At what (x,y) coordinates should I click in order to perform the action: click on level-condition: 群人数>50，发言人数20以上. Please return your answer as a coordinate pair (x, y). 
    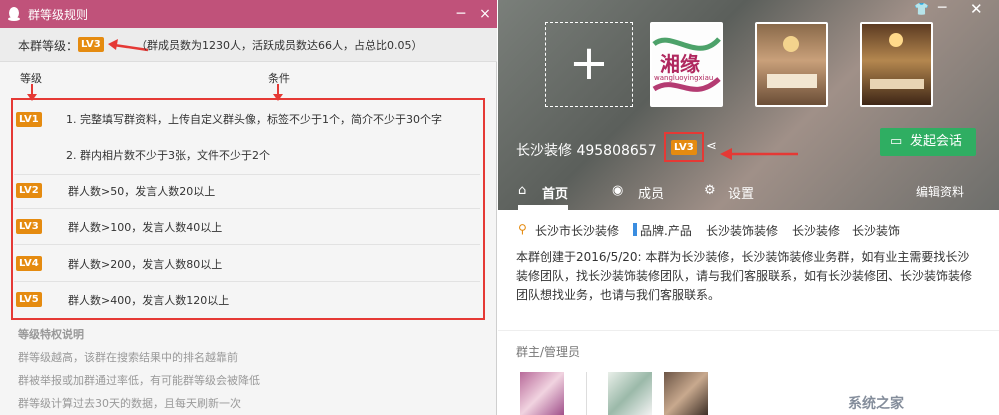
    Looking at the image, I should click on (142, 191).